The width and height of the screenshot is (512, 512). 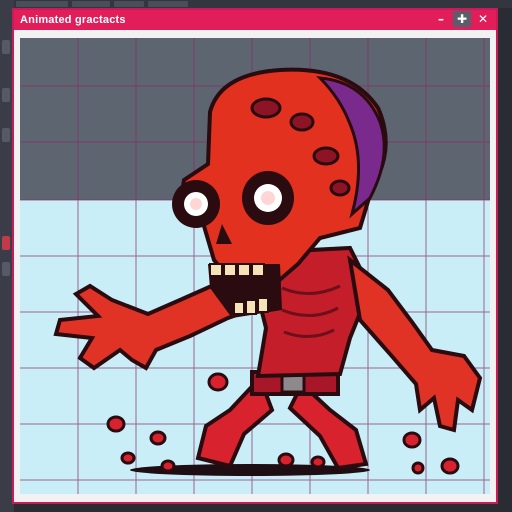 What do you see at coordinates (255, 20) in the screenshot?
I see `title-bar: Animated gractacts – ✚ ✕` at bounding box center [255, 20].